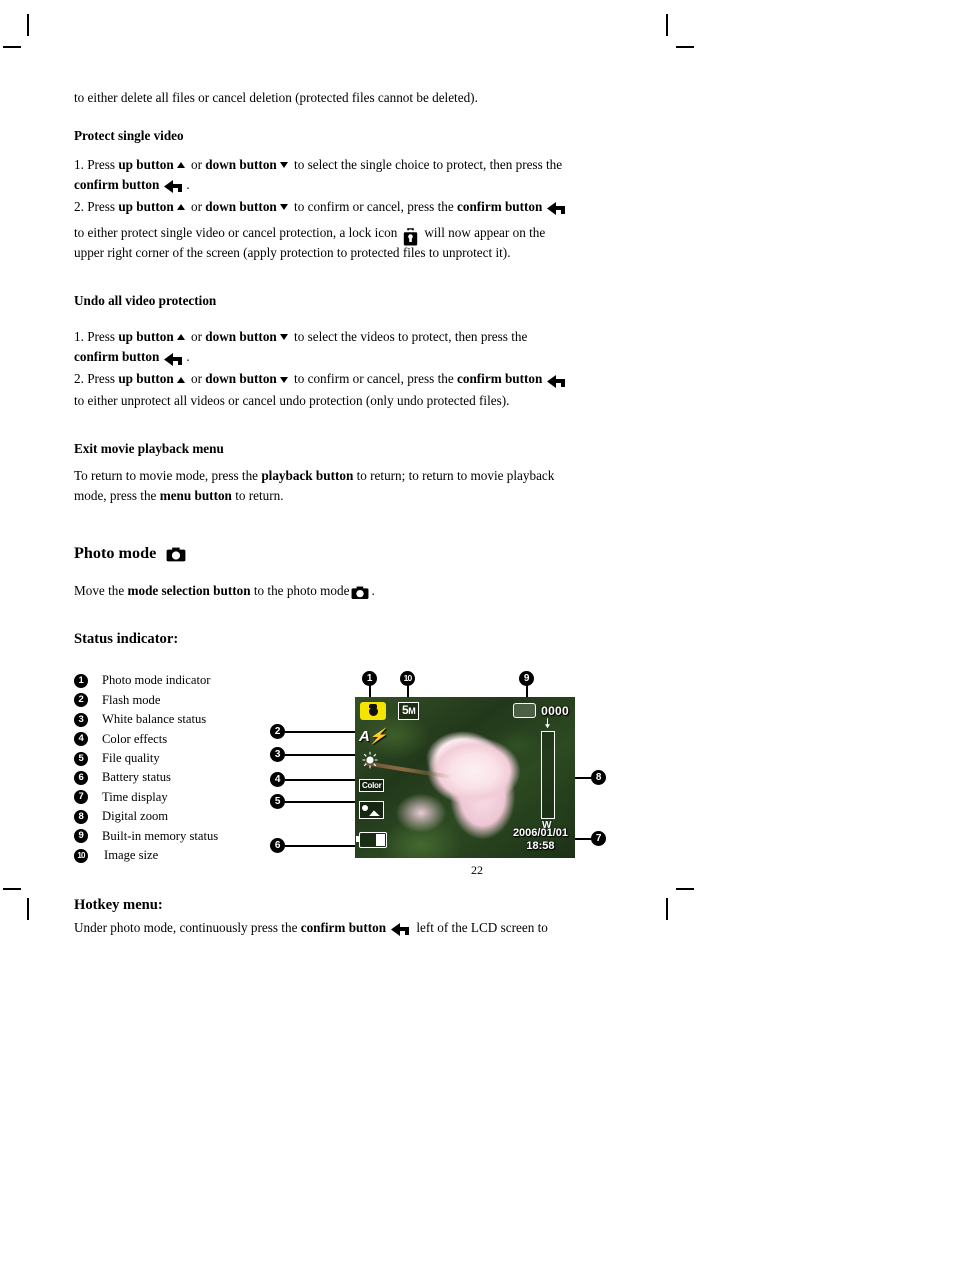 The width and height of the screenshot is (954, 1263). What do you see at coordinates (410, 236) in the screenshot?
I see `lock-icon` at bounding box center [410, 236].